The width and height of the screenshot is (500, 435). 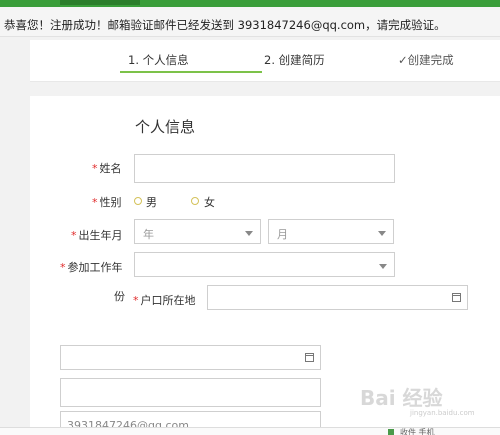 I want to click on active-step-underline, so click(x=191, y=72).